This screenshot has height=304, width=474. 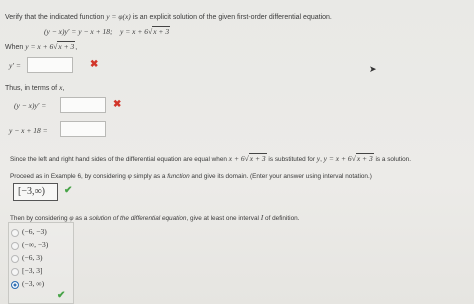 What do you see at coordinates (15, 47) in the screenshot?
I see `when-label: When` at bounding box center [15, 47].